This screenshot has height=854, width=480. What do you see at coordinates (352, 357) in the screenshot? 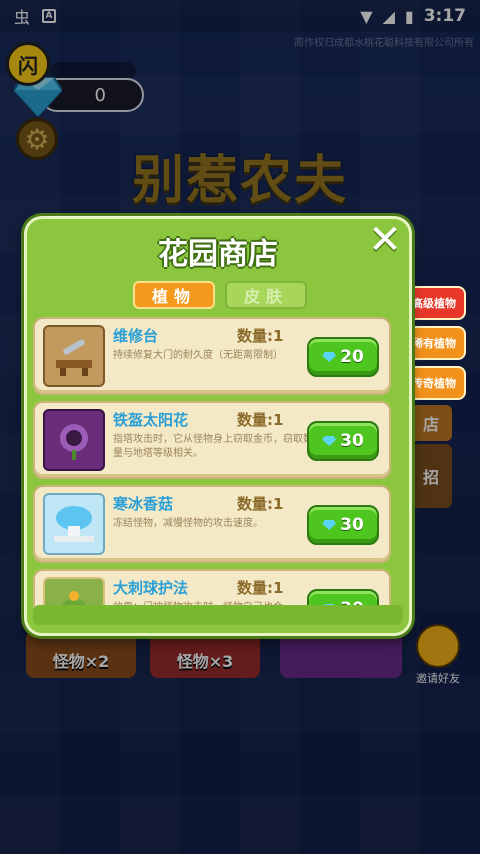
I see `price: 20` at bounding box center [352, 357].